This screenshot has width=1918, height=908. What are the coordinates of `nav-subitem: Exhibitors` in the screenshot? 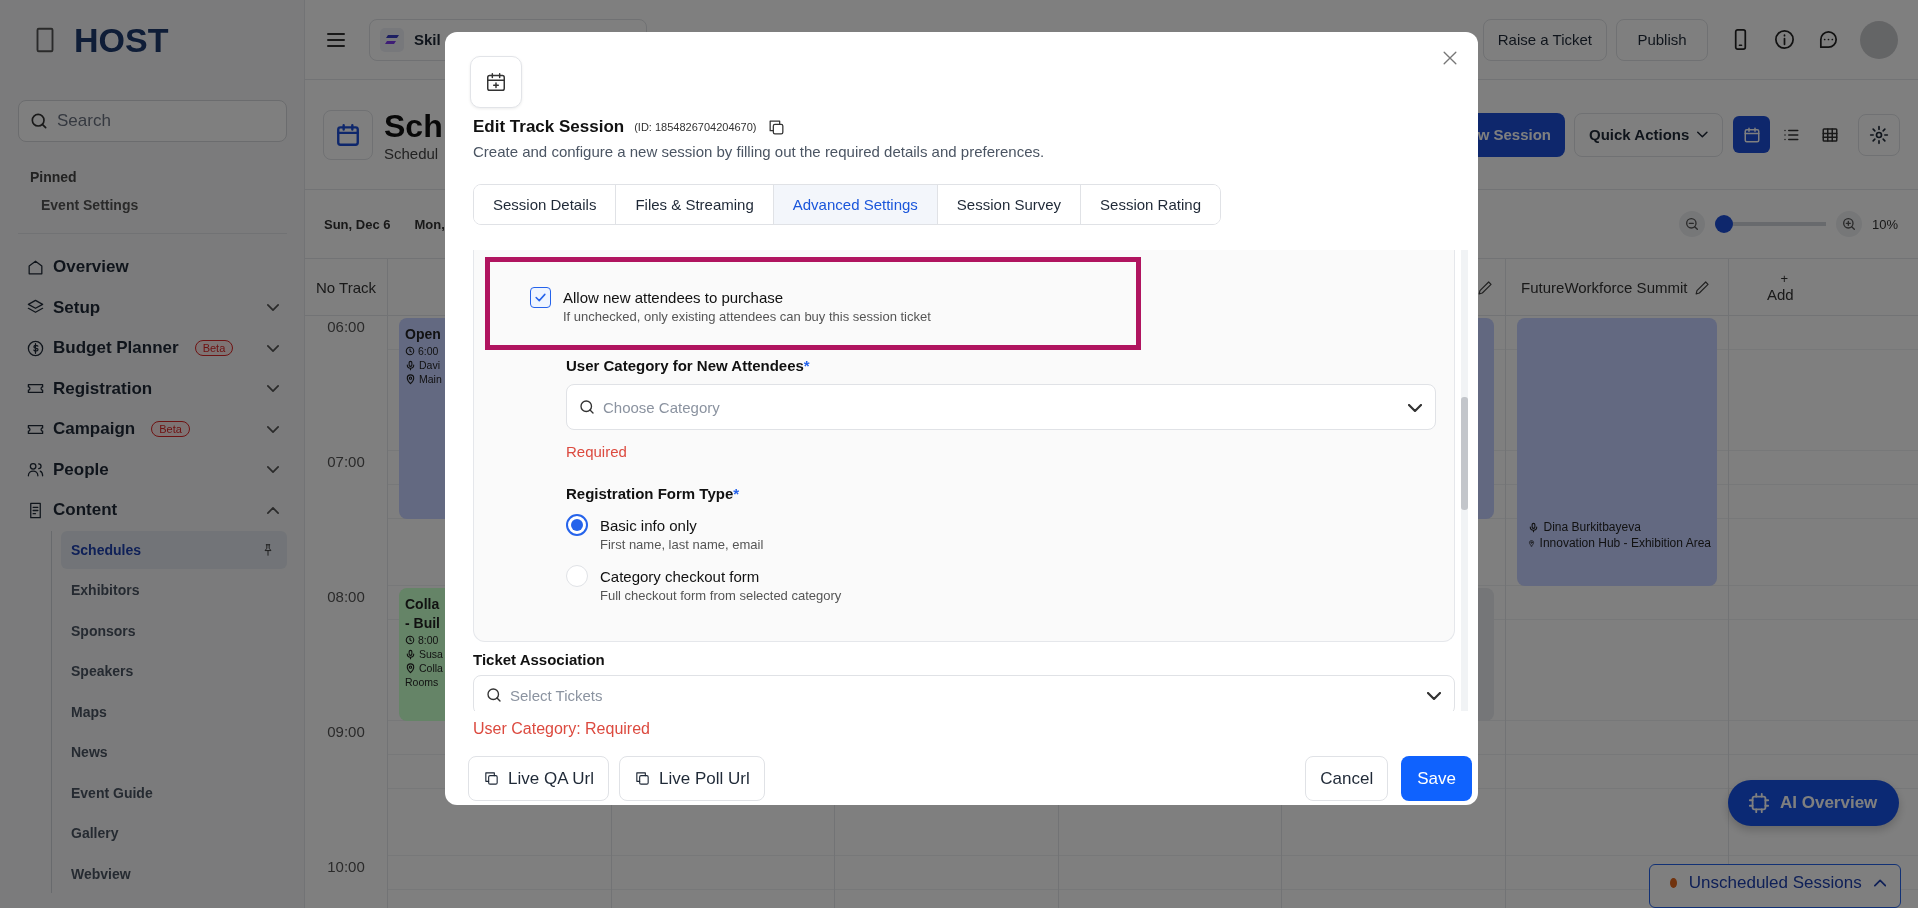 It's located at (174, 590).